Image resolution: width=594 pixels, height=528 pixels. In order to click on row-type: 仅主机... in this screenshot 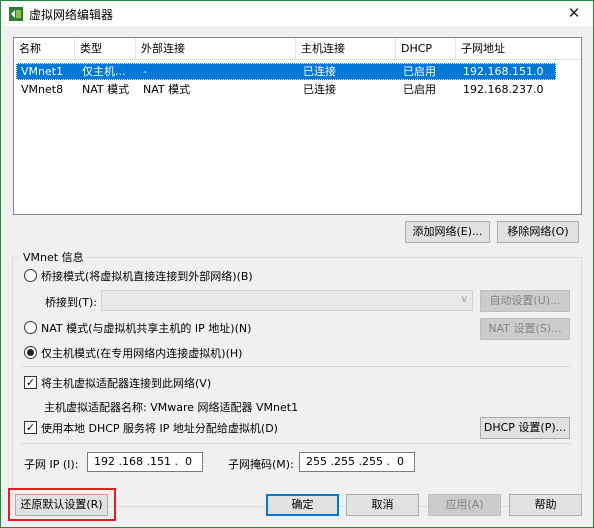, I will do `click(104, 71)`.